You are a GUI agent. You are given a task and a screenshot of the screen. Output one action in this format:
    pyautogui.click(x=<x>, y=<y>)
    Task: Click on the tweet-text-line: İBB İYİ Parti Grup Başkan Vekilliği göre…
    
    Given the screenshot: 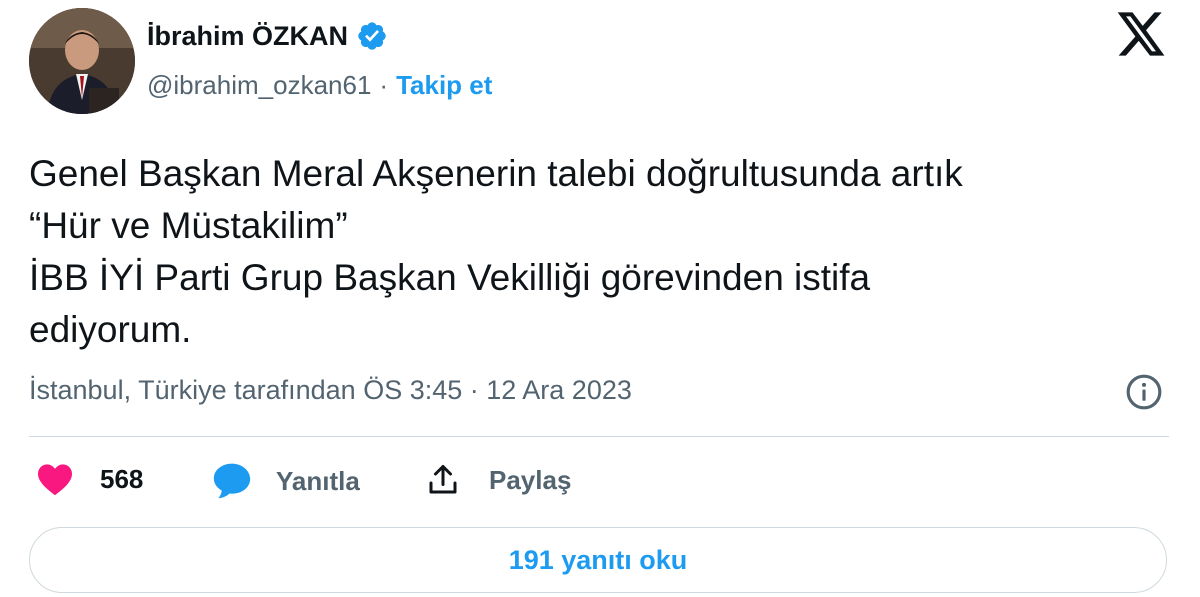 What is the action you would take?
    pyautogui.click(x=450, y=277)
    